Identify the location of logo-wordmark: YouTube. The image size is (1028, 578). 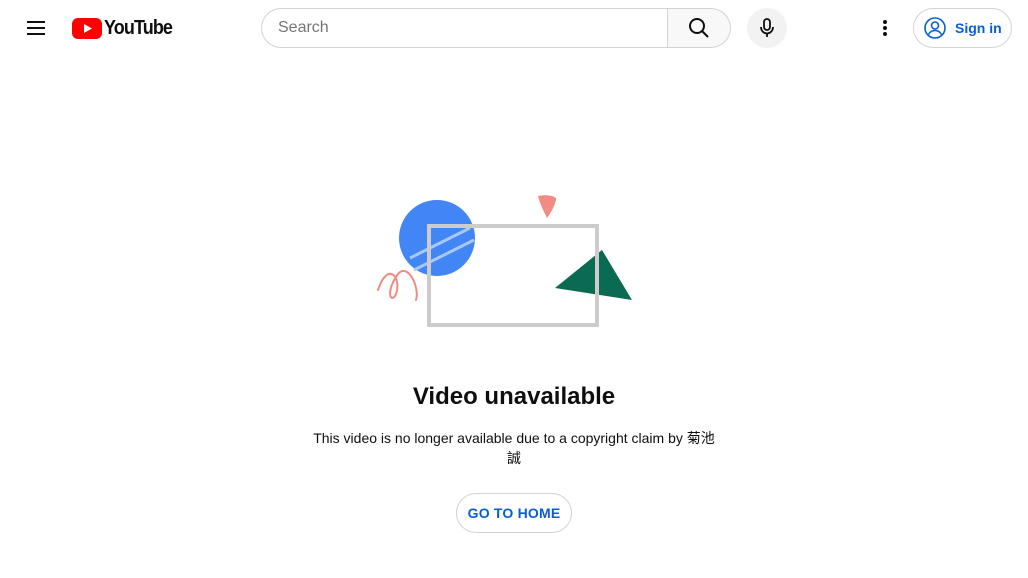
(138, 28).